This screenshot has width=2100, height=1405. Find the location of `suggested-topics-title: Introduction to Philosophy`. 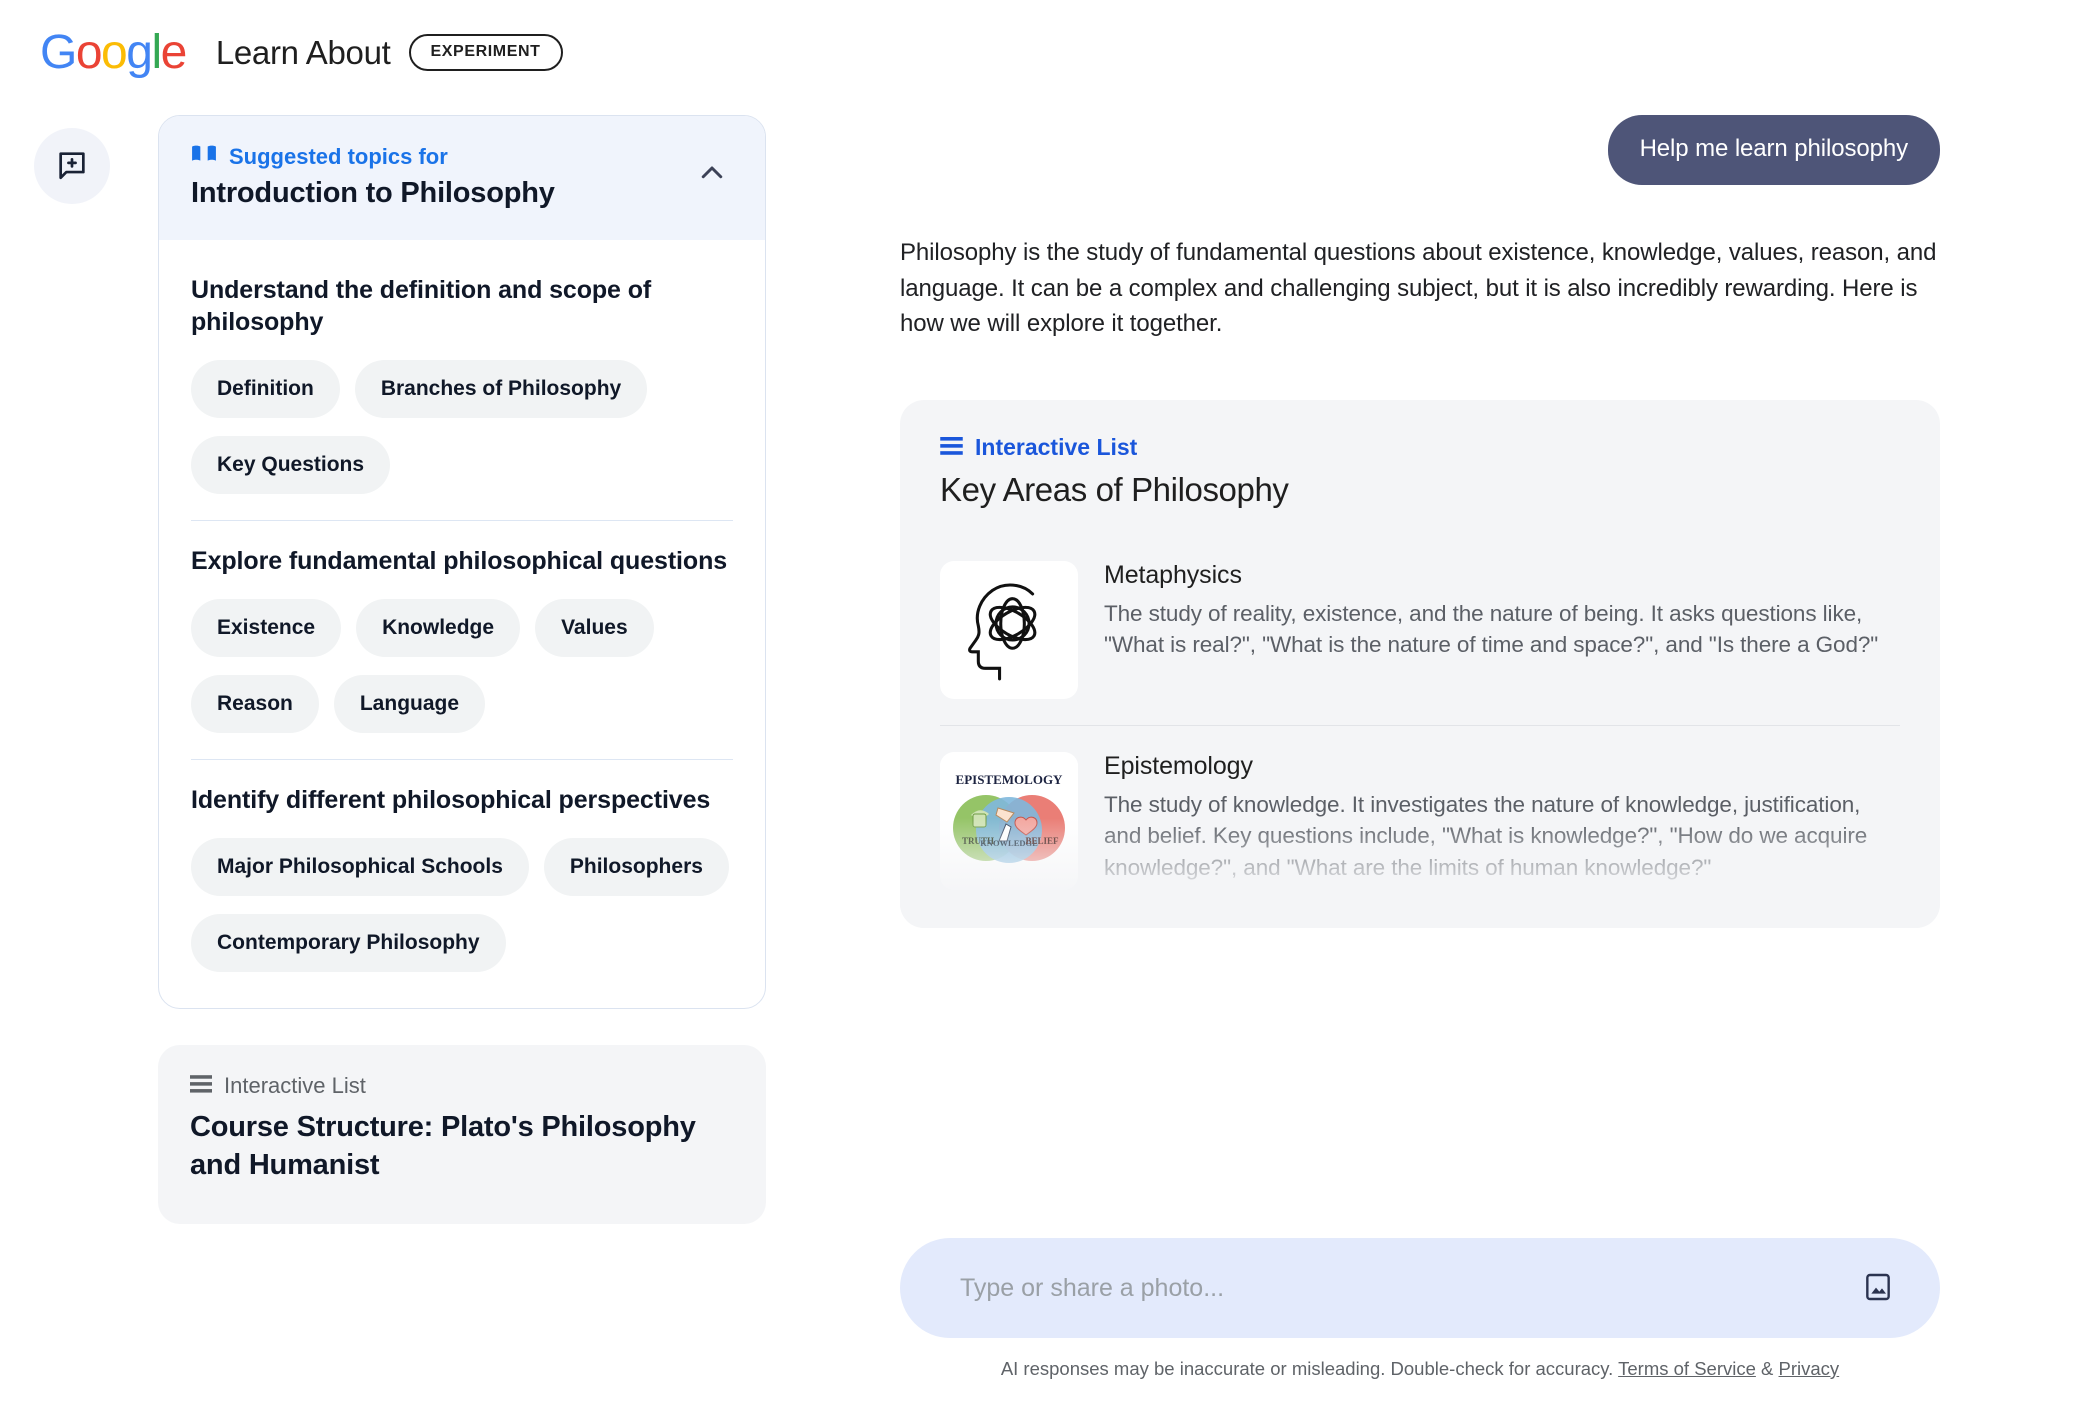

suggested-topics-title: Introduction to Philosophy is located at coordinates (373, 193).